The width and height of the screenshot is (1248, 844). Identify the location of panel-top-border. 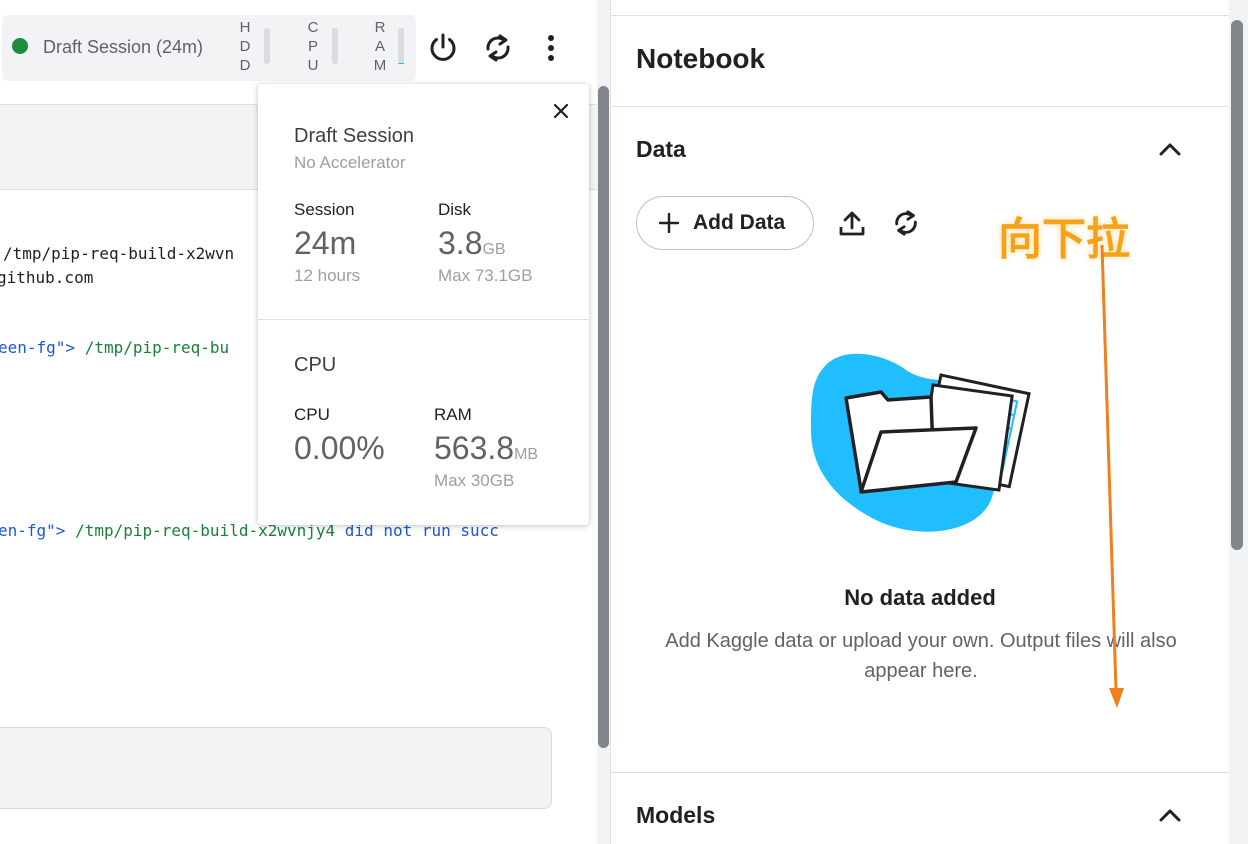
(929, 15).